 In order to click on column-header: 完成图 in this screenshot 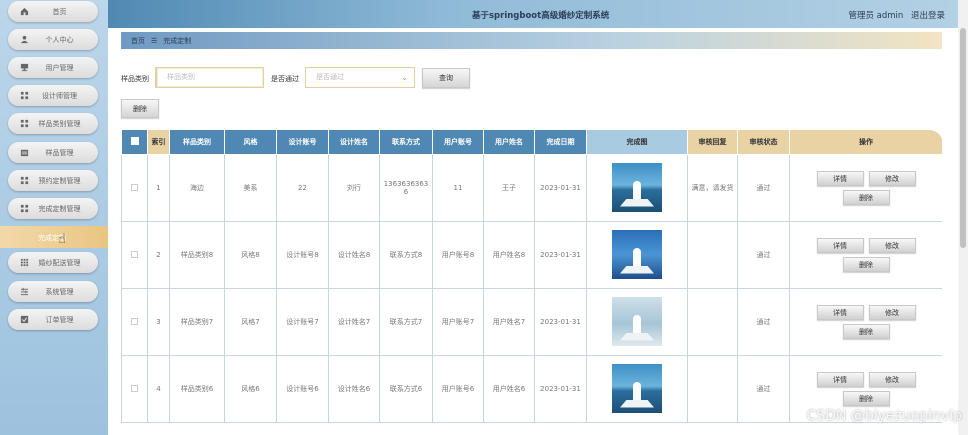, I will do `click(637, 142)`.